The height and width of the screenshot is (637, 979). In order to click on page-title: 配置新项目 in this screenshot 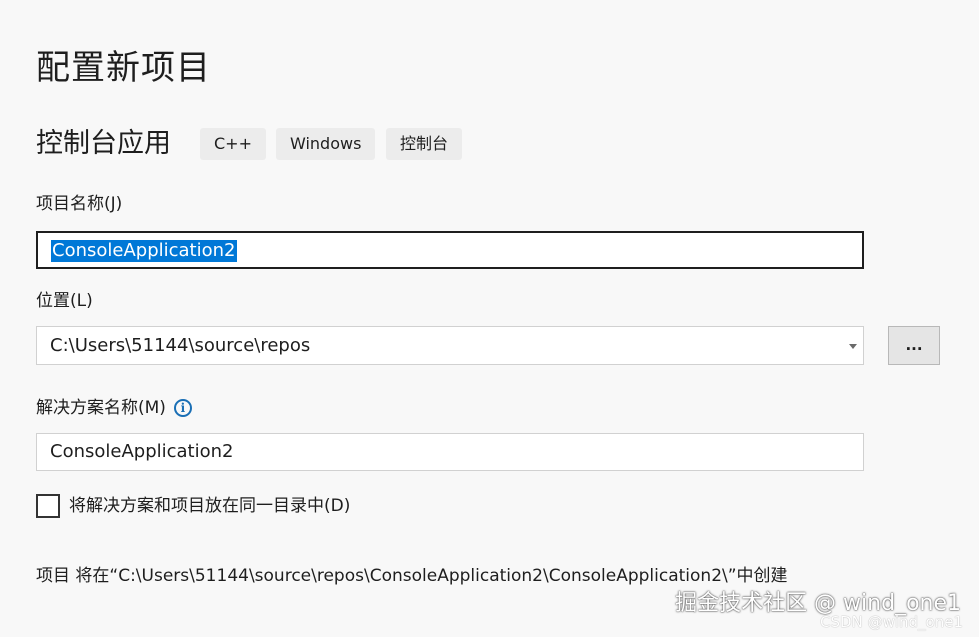, I will do `click(123, 68)`.